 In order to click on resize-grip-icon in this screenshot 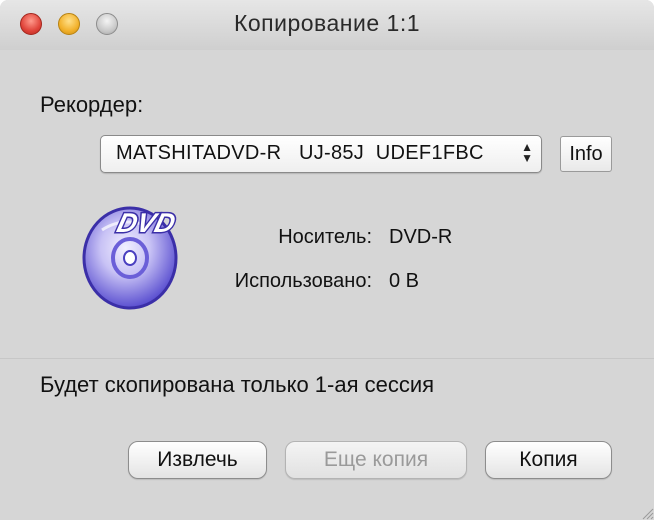, I will do `click(647, 513)`.